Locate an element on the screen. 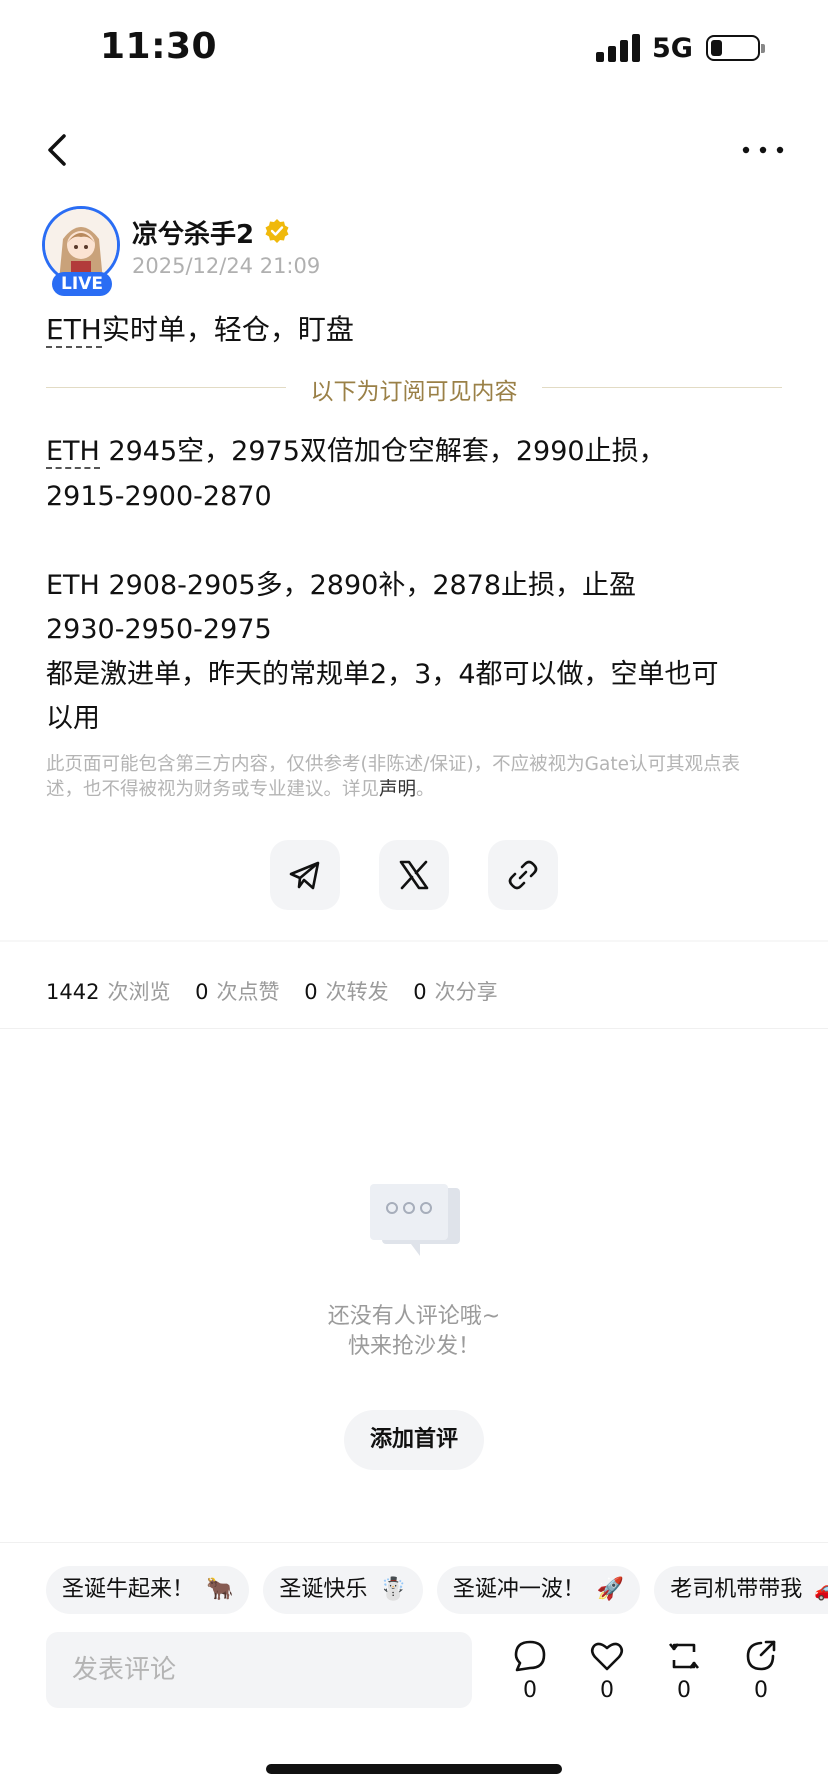  empty-comments-text: 还没有人评论哦~ is located at coordinates (414, 1316).